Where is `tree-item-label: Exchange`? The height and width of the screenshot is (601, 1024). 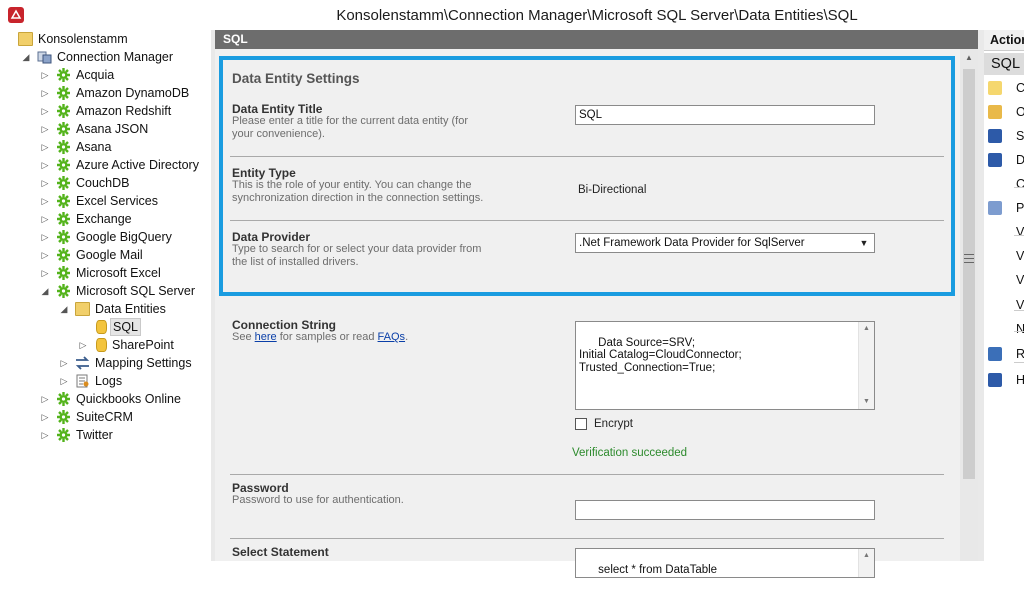 tree-item-label: Exchange is located at coordinates (104, 219).